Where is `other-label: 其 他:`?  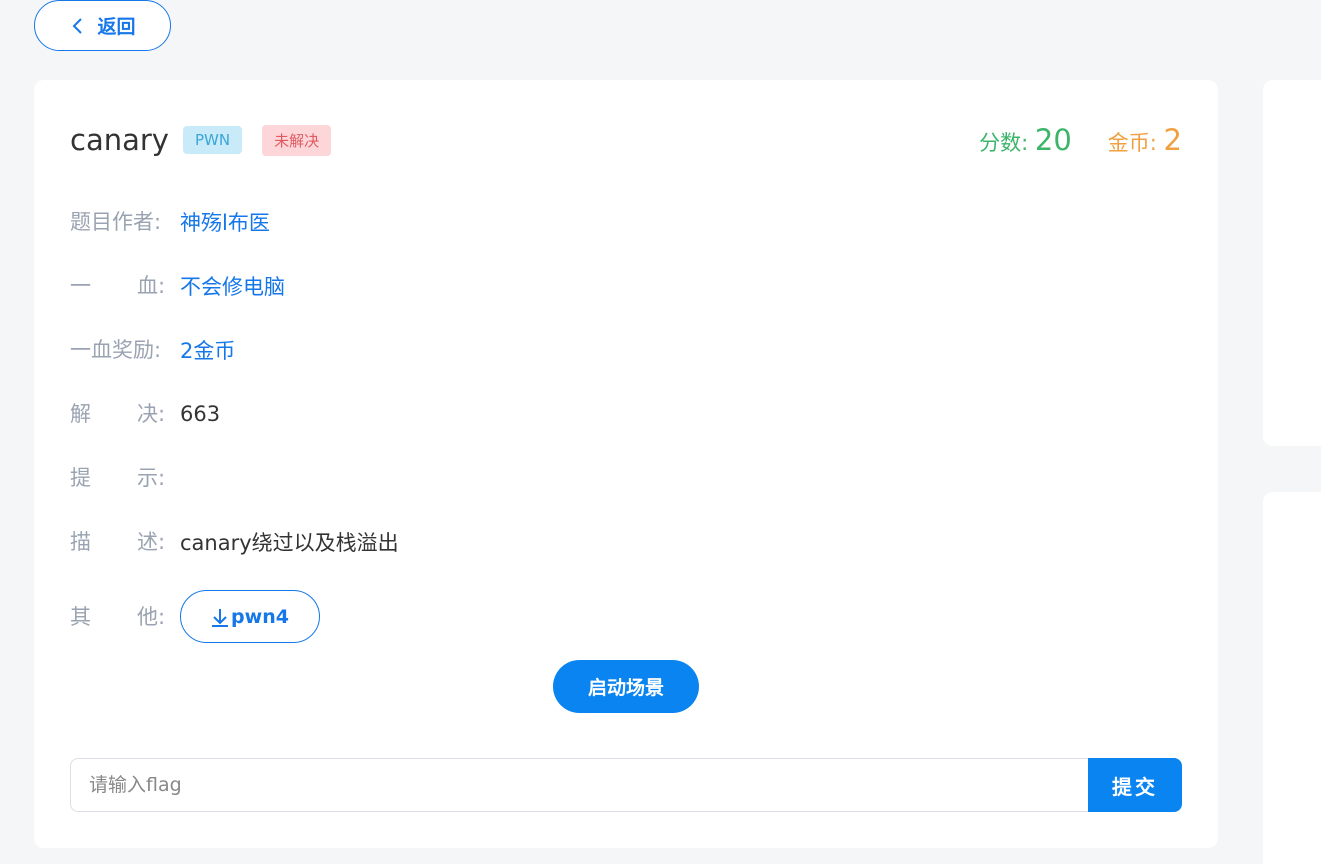 other-label: 其 他: is located at coordinates (125, 617).